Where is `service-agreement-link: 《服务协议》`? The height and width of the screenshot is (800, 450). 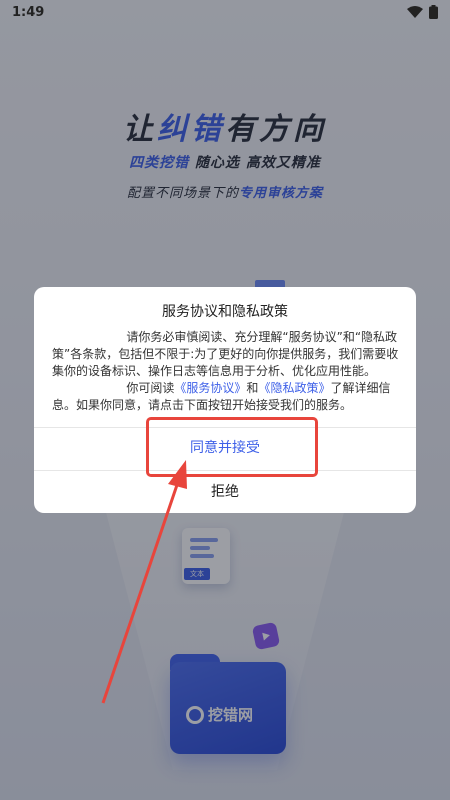
service-agreement-link: 《服务协议》 is located at coordinates (210, 388).